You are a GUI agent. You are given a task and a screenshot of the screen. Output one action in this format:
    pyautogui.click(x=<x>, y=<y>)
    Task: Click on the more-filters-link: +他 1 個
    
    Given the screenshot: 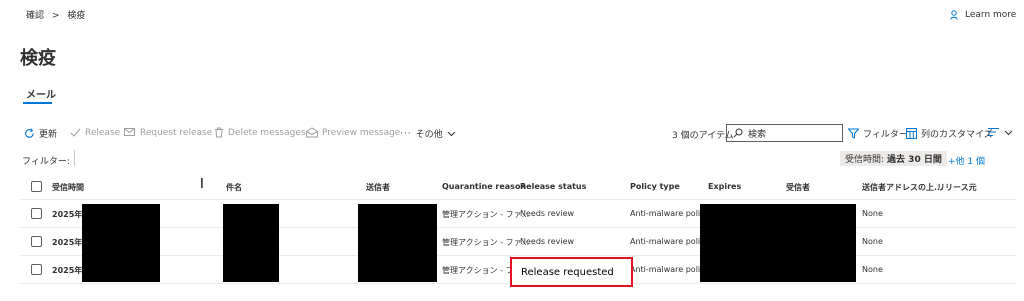 What is the action you would take?
    pyautogui.click(x=966, y=160)
    